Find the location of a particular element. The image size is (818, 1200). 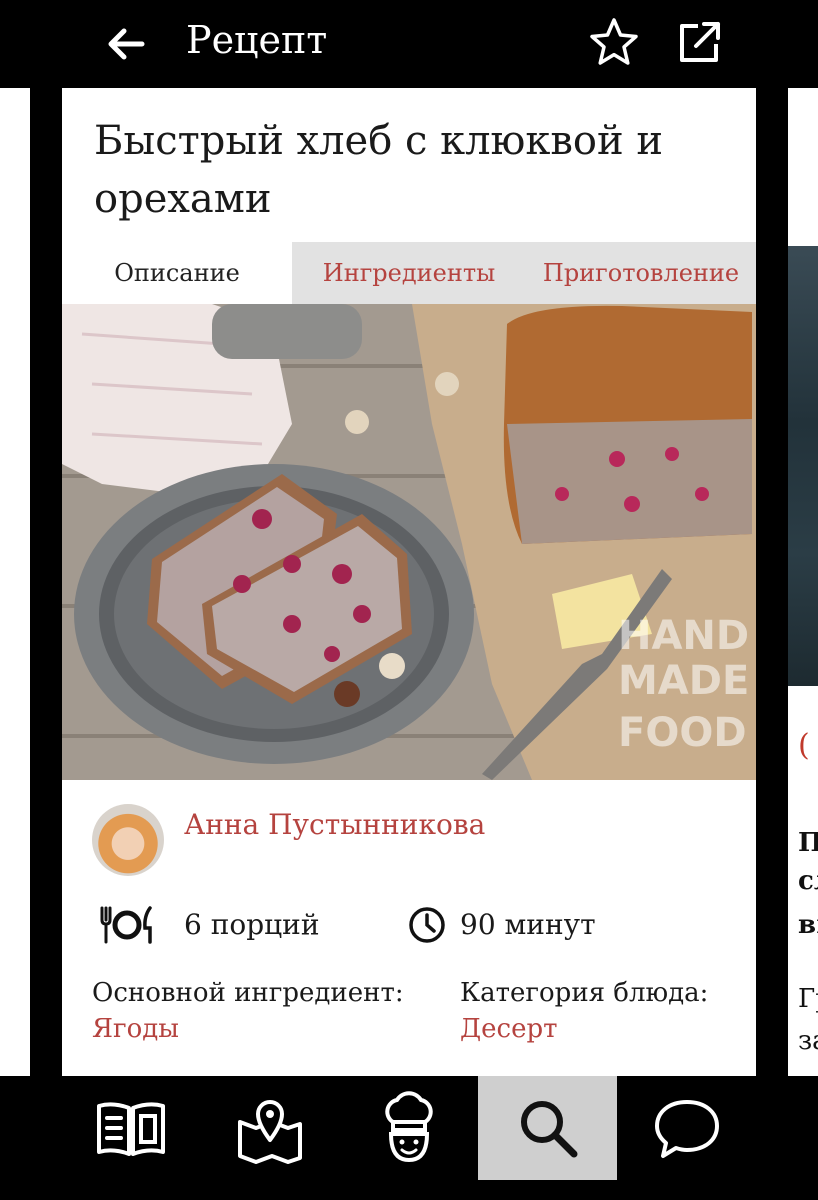

next-card-text-line: Гр is located at coordinates (808, 999).